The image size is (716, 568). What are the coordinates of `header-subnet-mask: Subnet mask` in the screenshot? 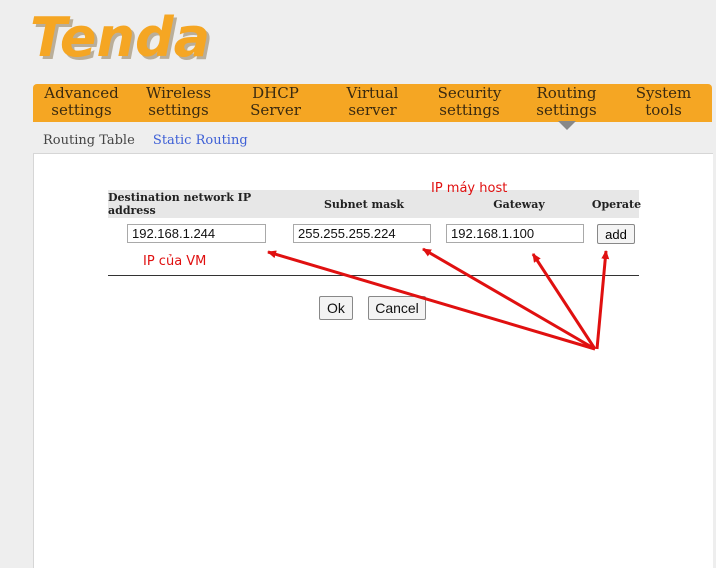 It's located at (364, 204).